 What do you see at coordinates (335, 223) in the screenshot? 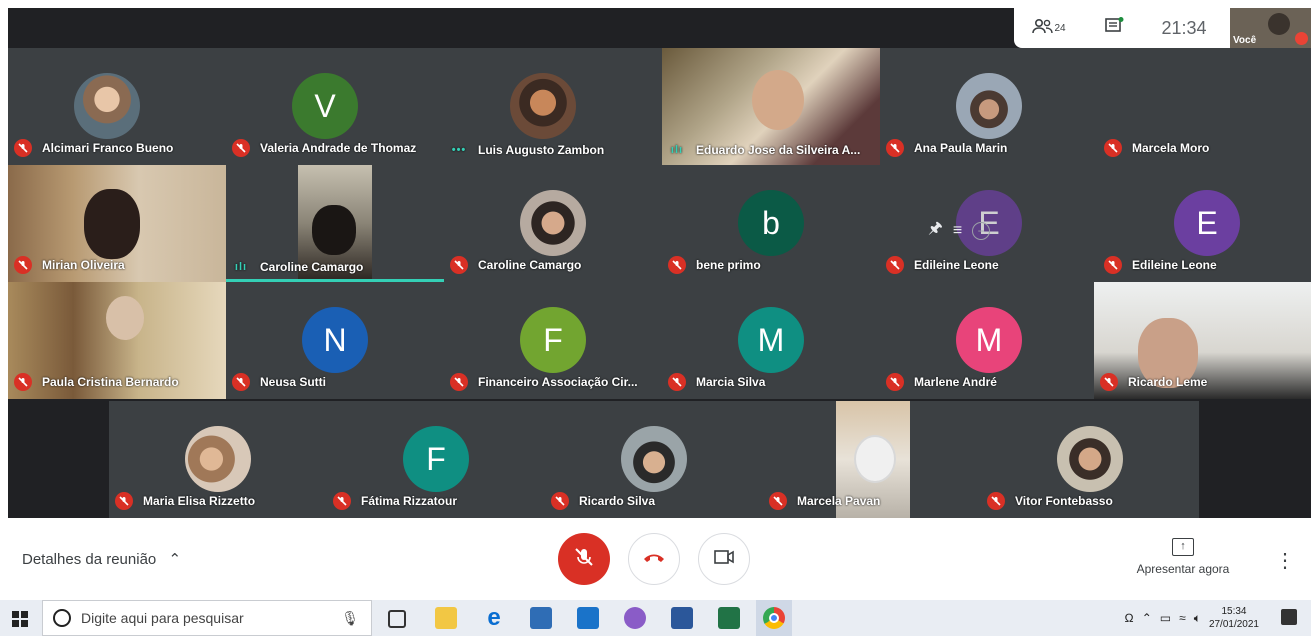
I see `participant-tile: ılı Caroline Camargo` at bounding box center [335, 223].